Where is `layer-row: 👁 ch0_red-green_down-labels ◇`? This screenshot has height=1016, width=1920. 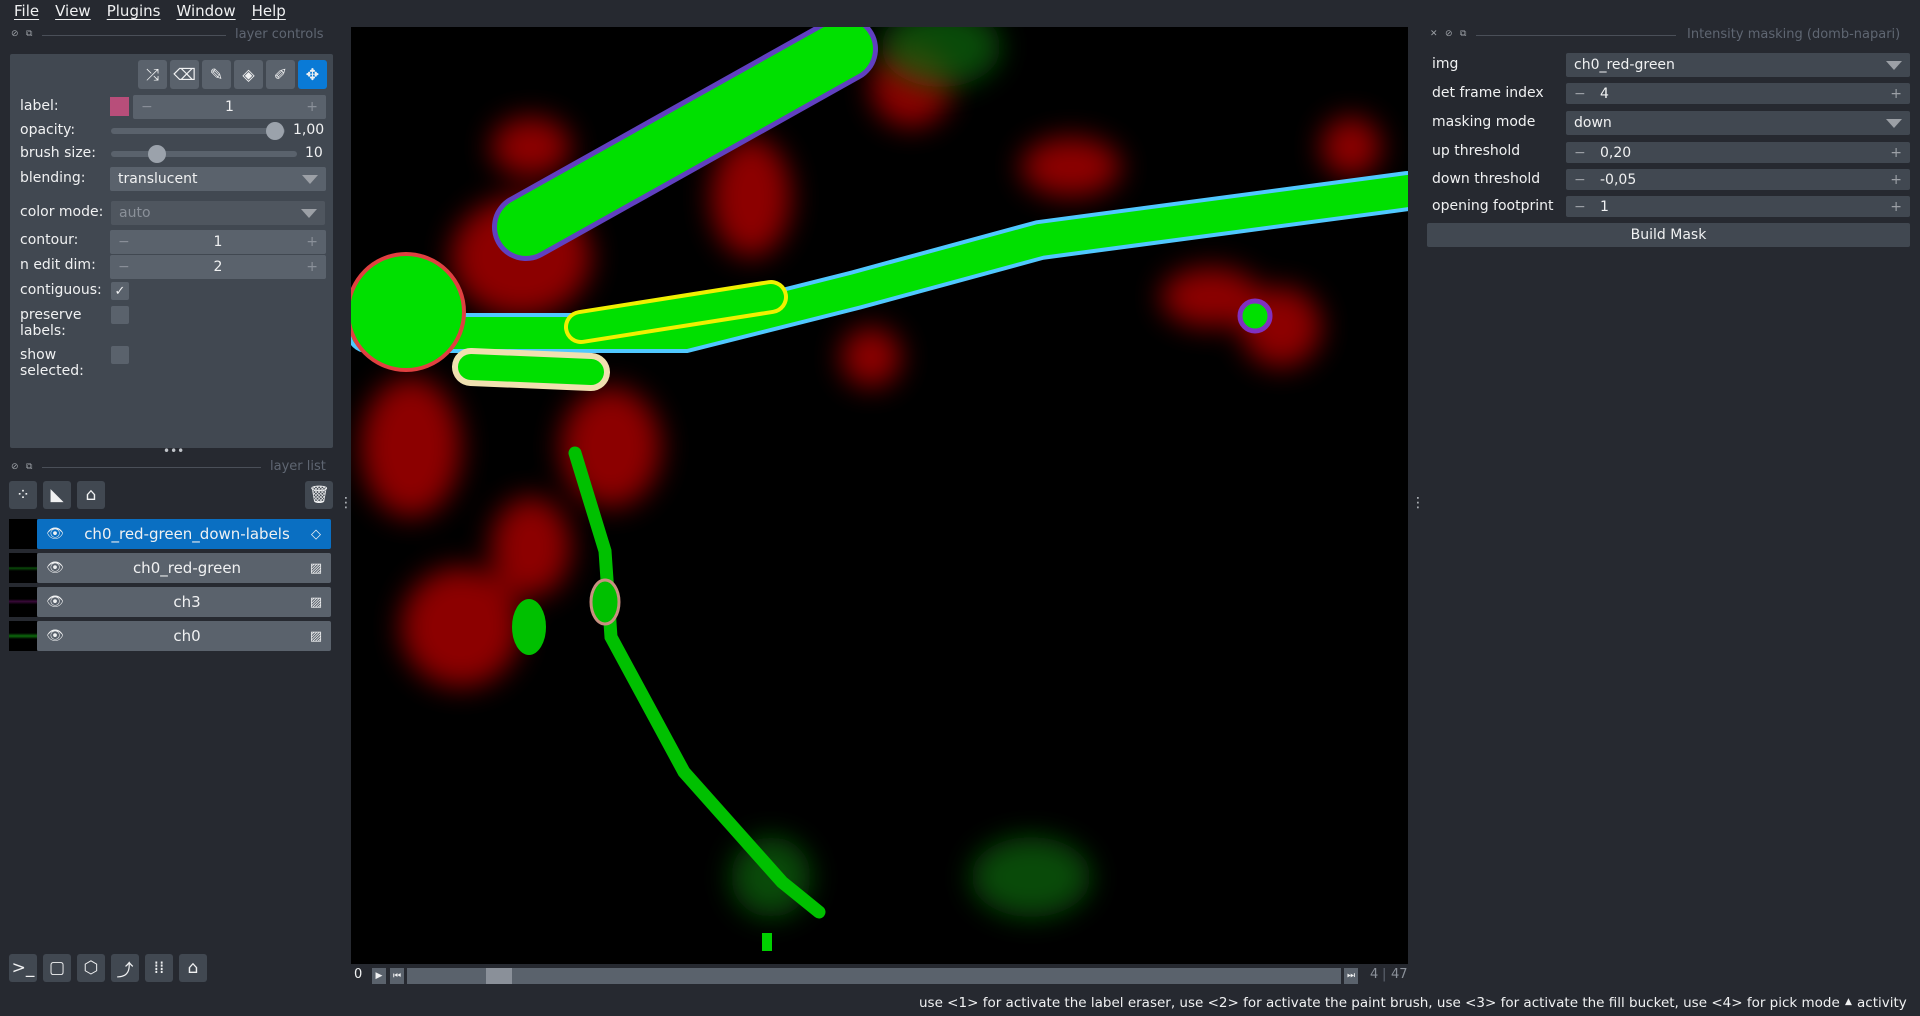 layer-row: 👁 ch0_red-green_down-labels ◇ is located at coordinates (170, 534).